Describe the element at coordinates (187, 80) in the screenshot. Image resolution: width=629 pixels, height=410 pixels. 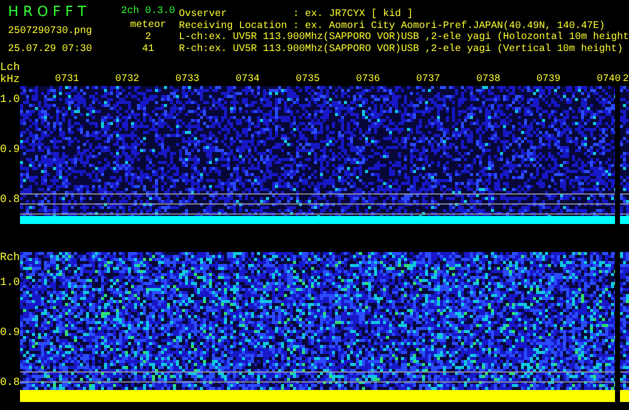
I see `time-label: 0733` at that location.